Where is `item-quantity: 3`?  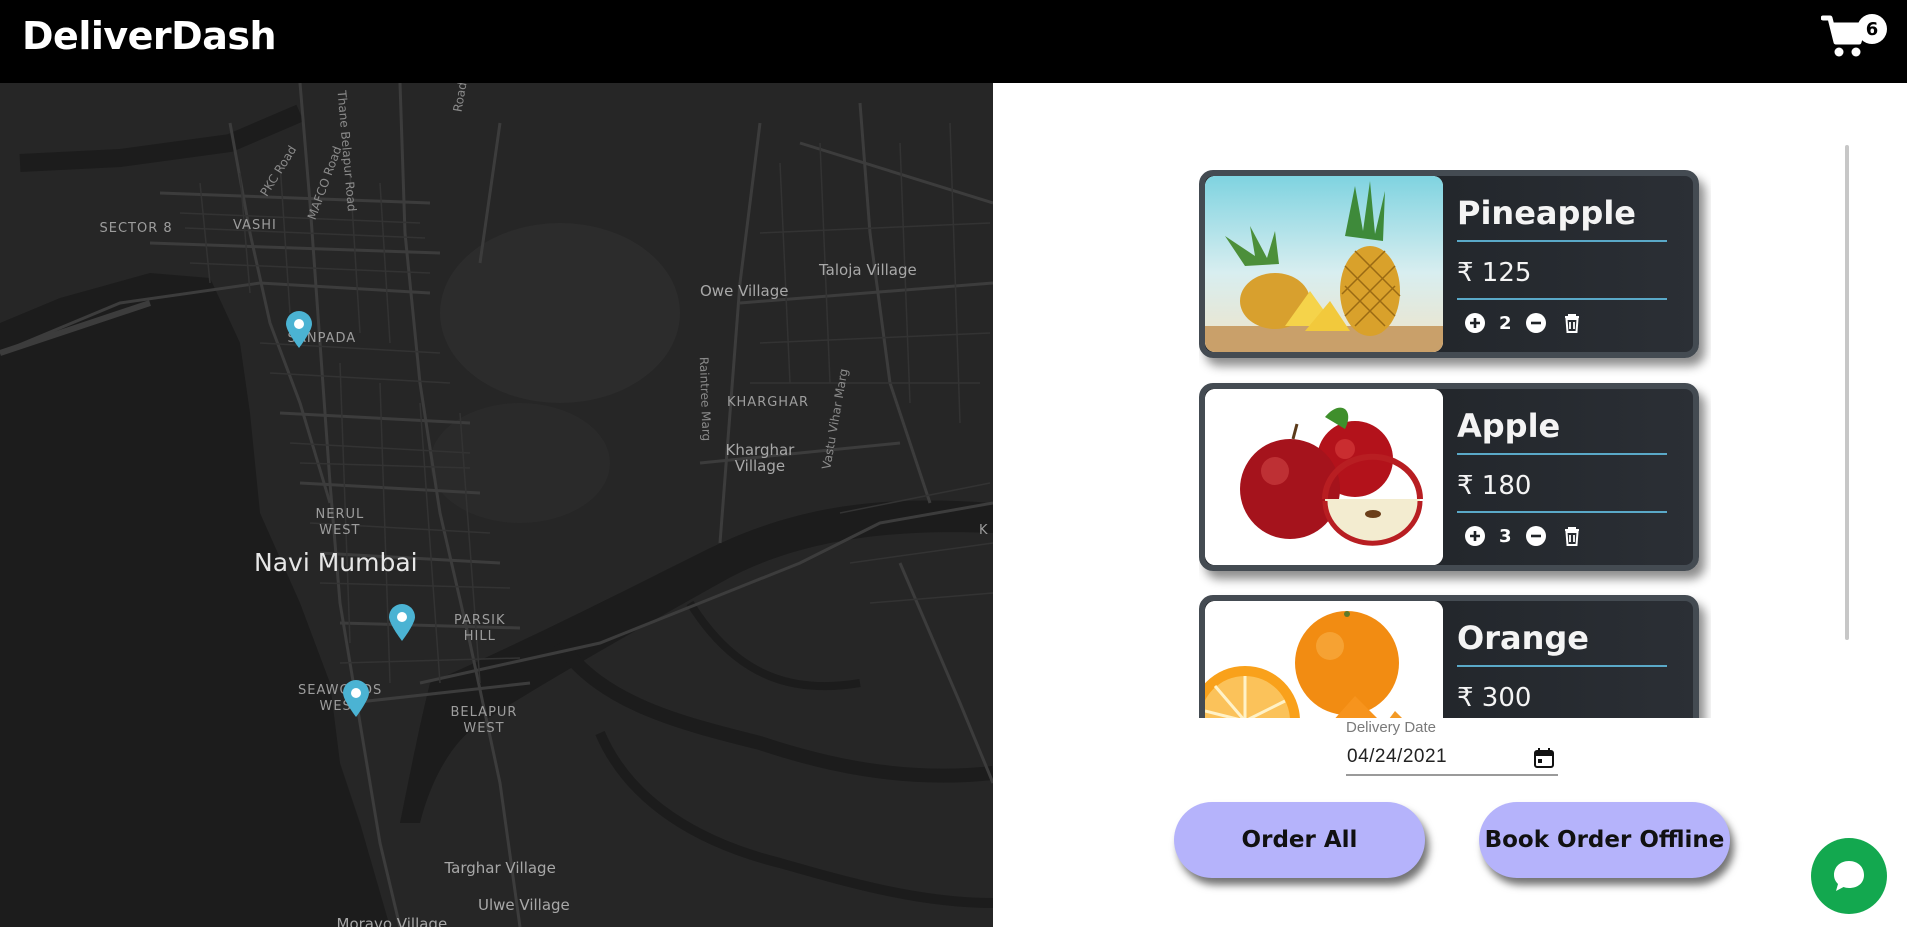 item-quantity: 3 is located at coordinates (1505, 536).